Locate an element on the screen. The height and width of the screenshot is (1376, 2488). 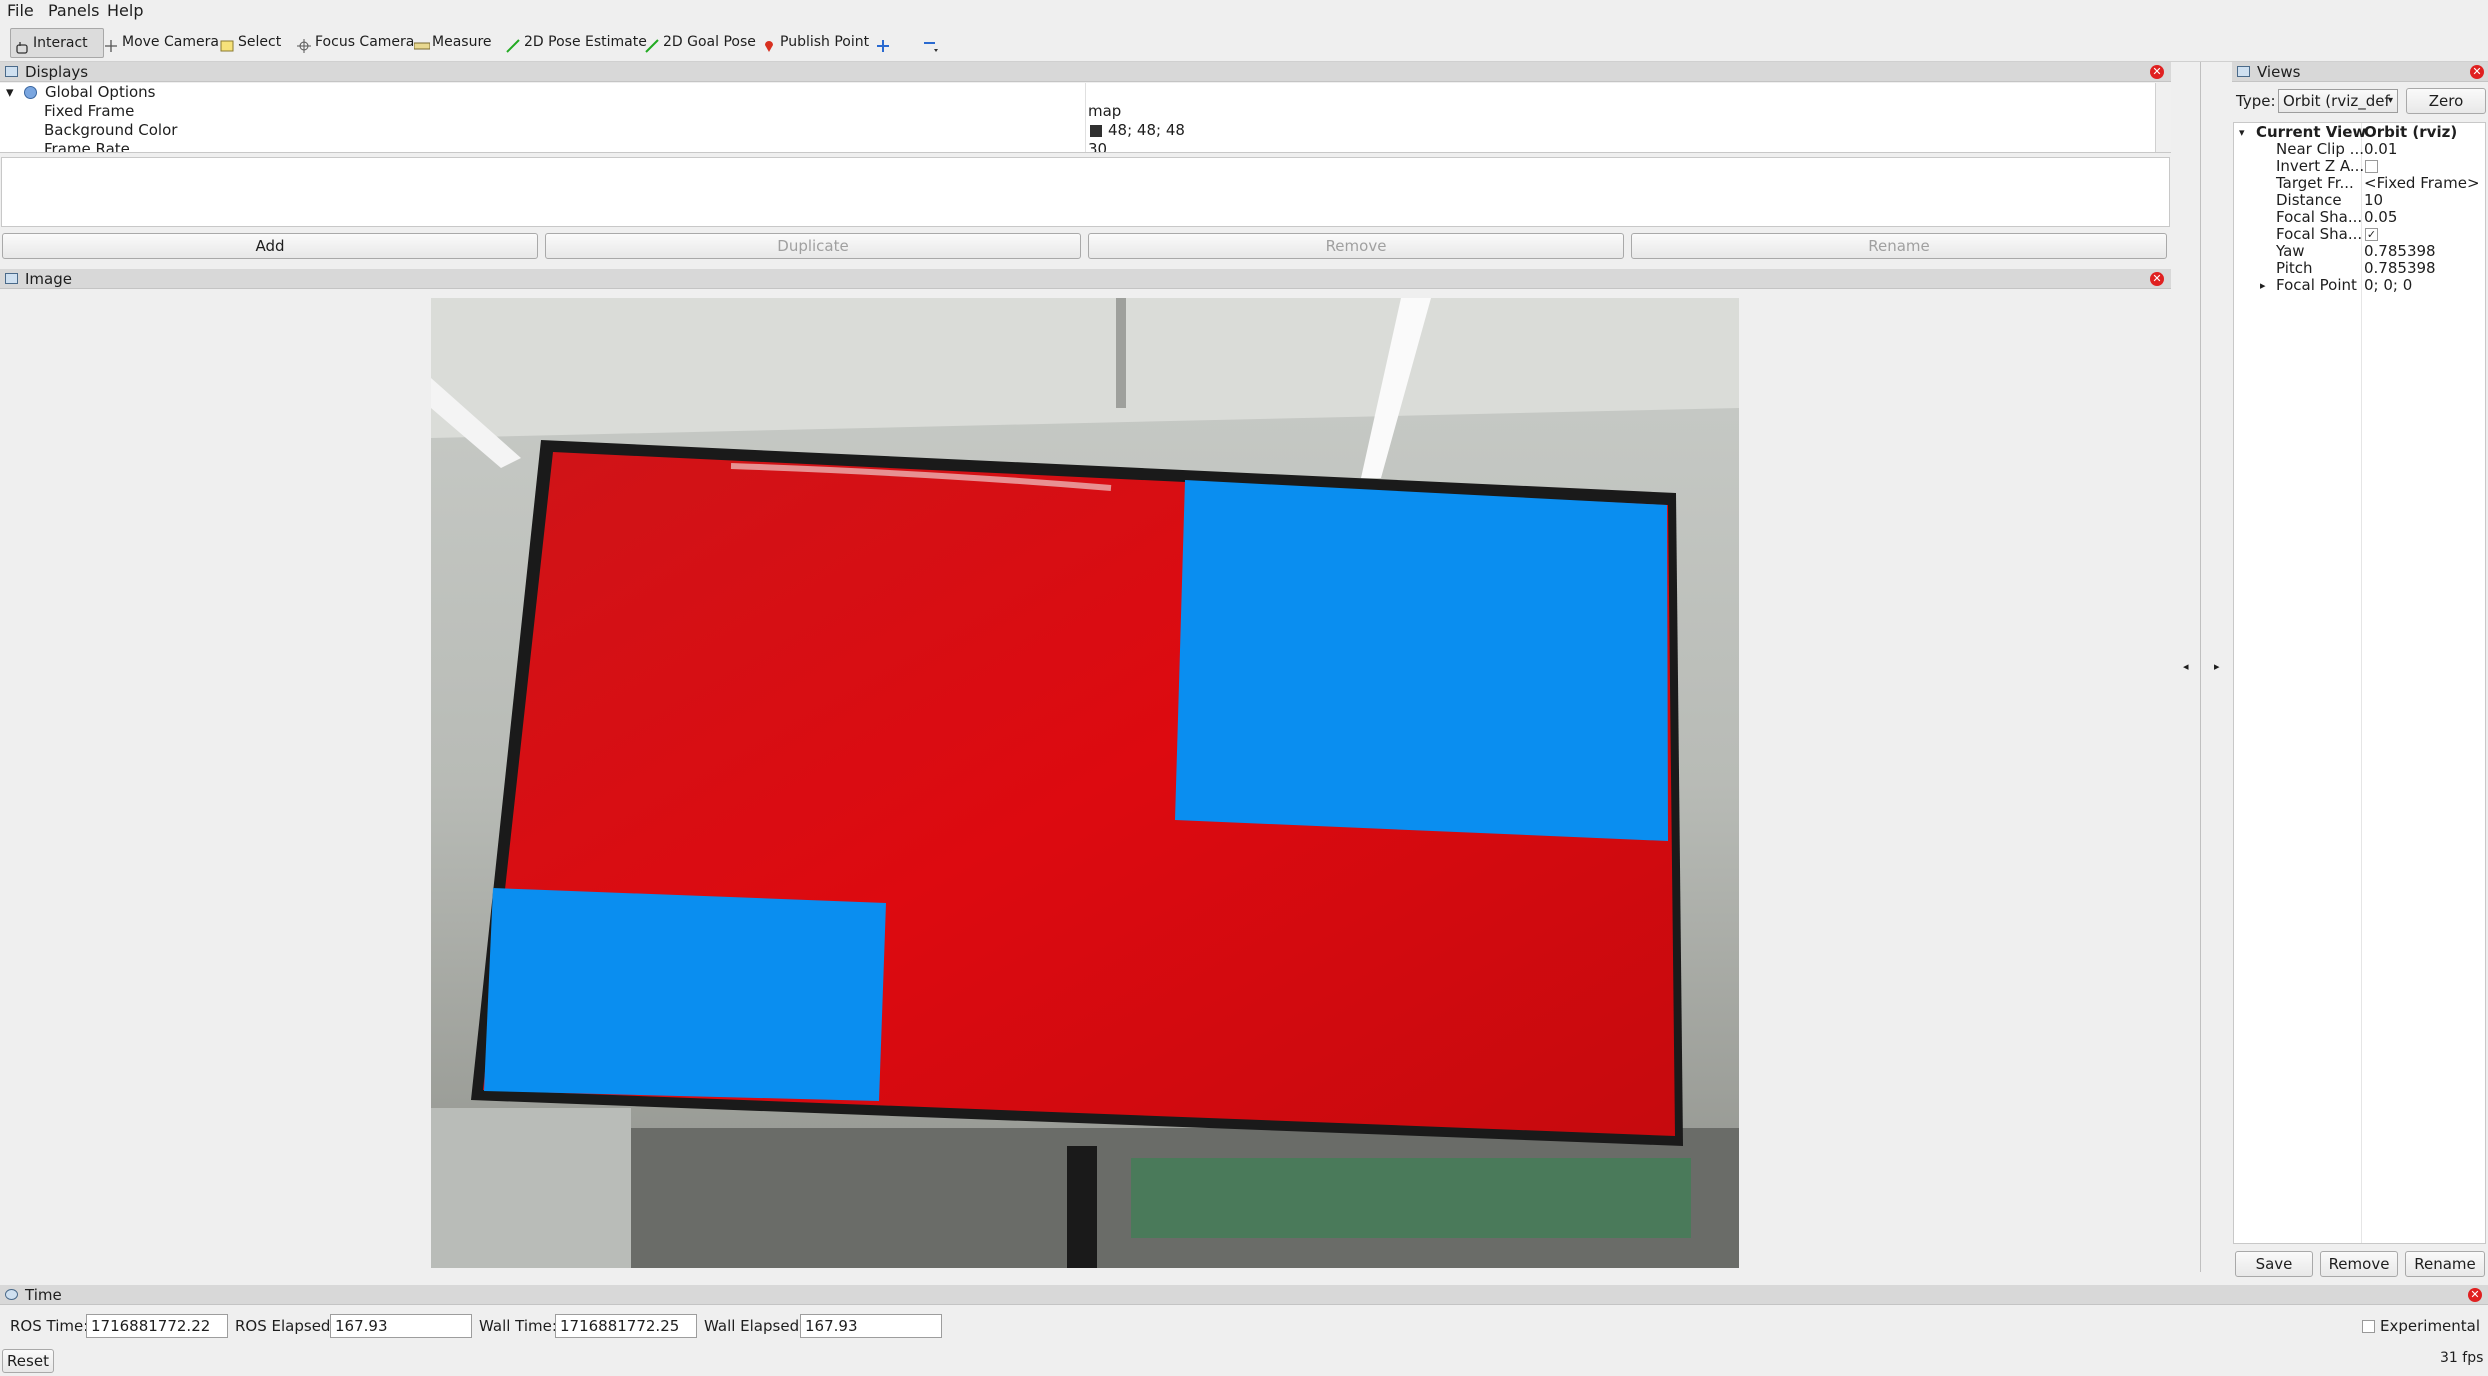
remove-tool-button is located at coordinates (929, 42).